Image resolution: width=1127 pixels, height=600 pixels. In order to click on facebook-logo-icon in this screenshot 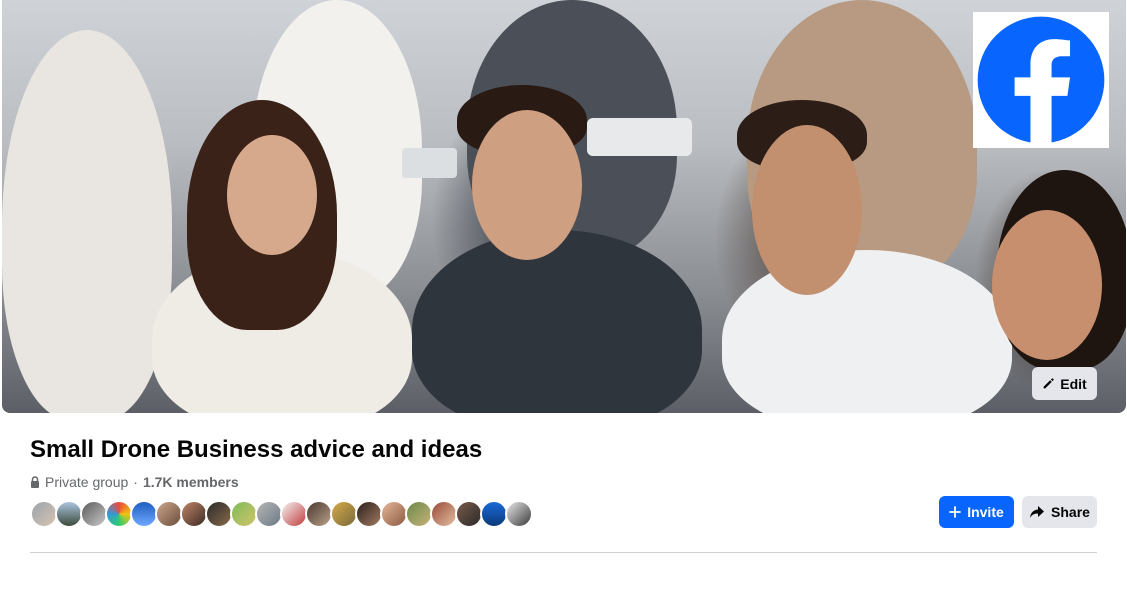, I will do `click(1041, 81)`.